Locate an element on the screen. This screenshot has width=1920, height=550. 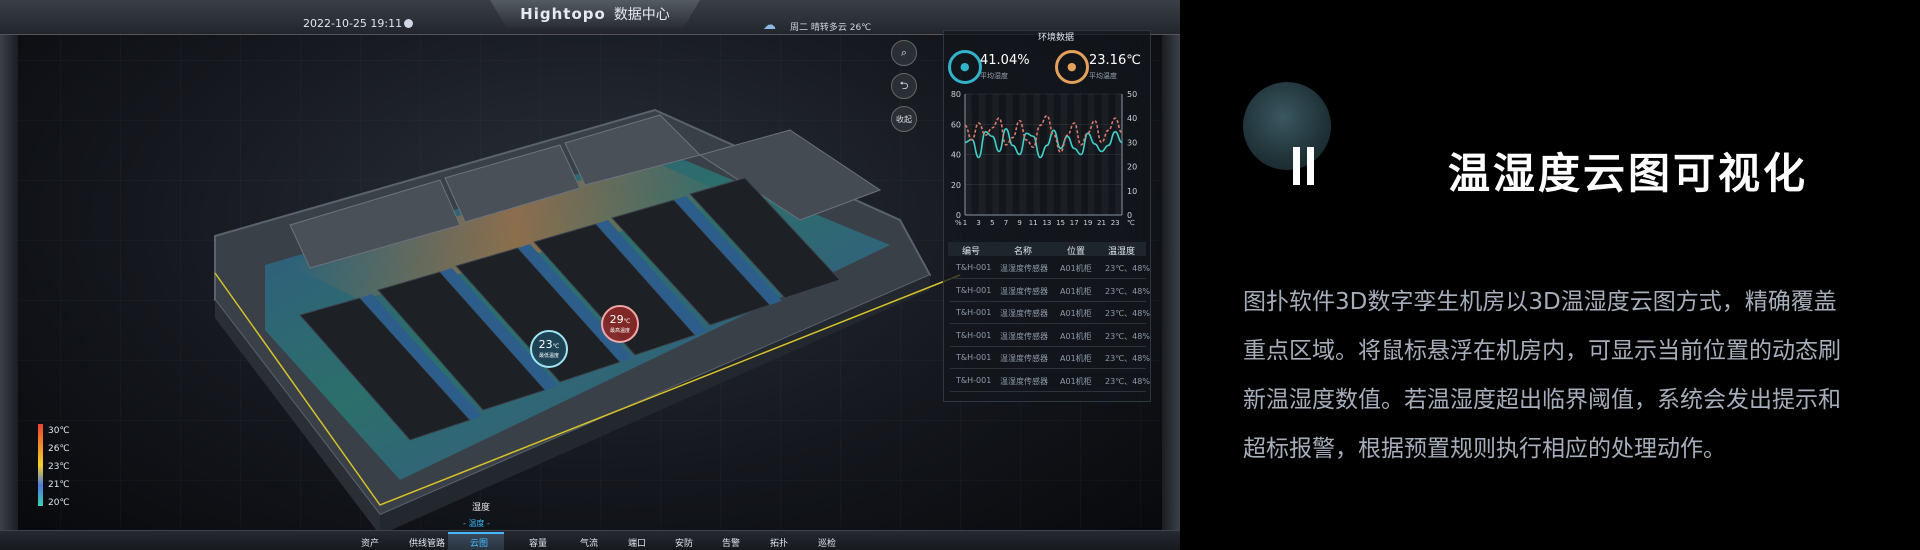
nav-security: 安防 is located at coordinates (684, 542).